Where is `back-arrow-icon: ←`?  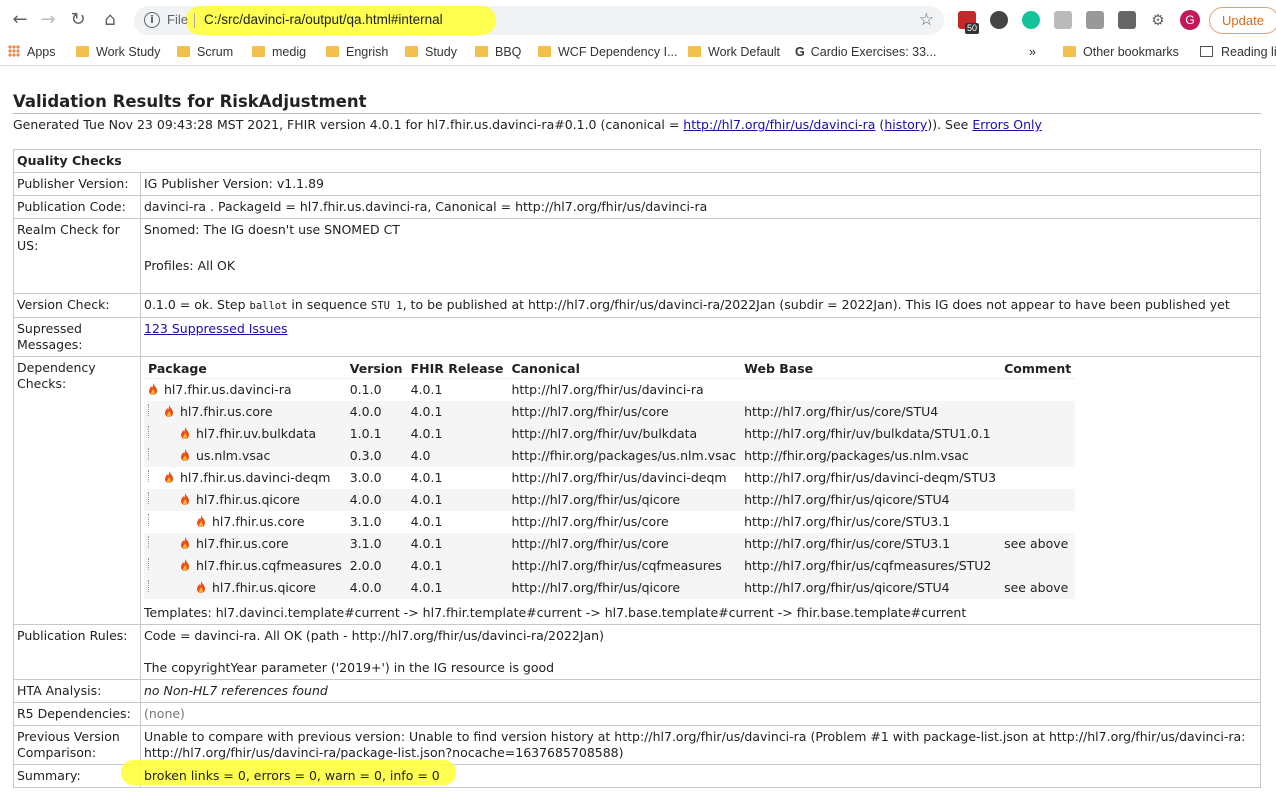 back-arrow-icon: ← is located at coordinates (20, 20).